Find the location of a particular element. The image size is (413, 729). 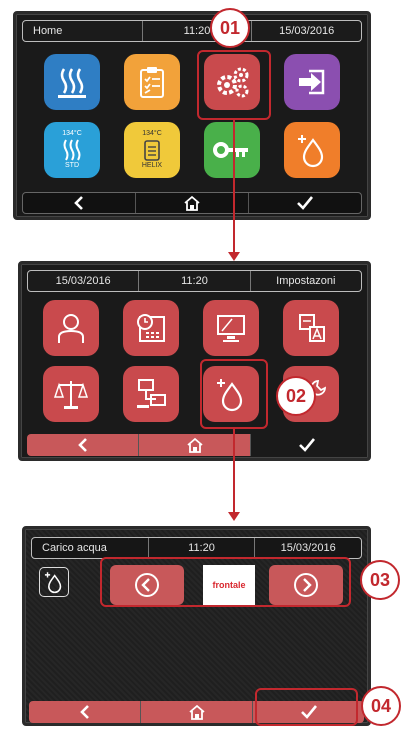

sterilizer-std-icon is located at coordinates (72, 150).